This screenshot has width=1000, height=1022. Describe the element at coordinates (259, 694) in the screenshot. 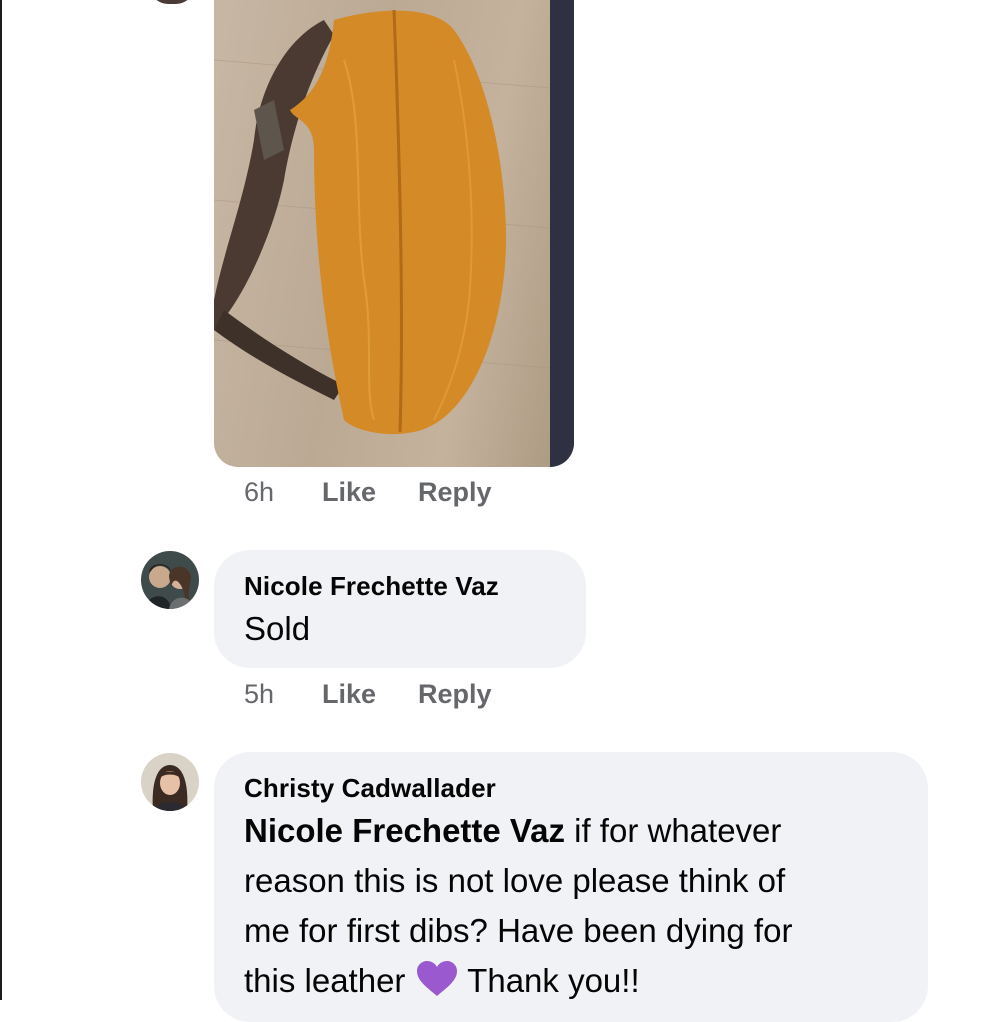

I see `timestamp: 5h` at that location.